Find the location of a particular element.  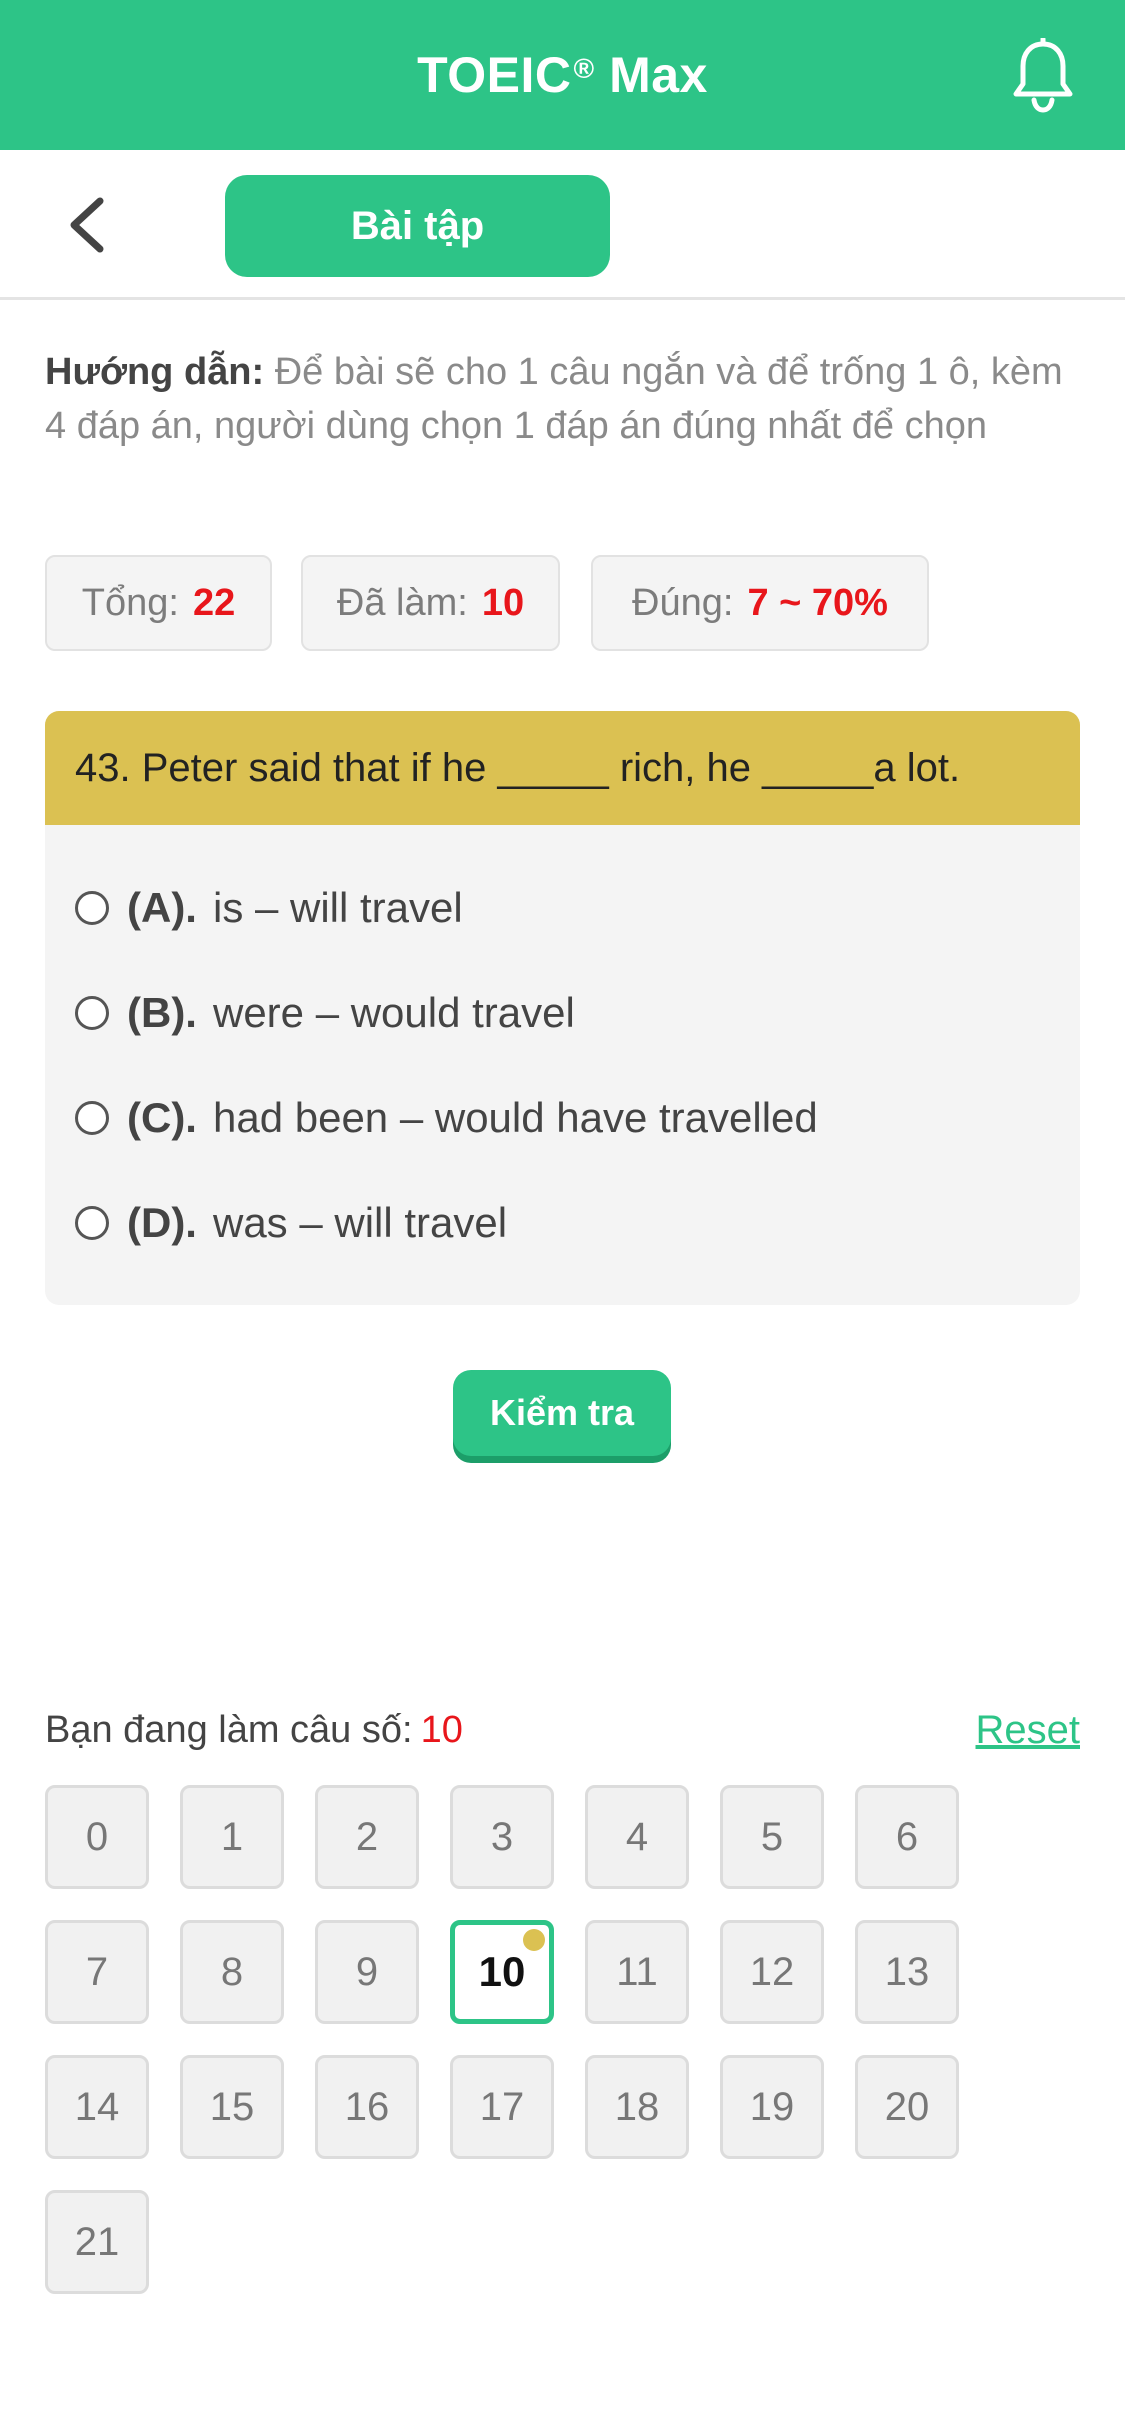

question-number-button: 1 is located at coordinates (232, 1837).